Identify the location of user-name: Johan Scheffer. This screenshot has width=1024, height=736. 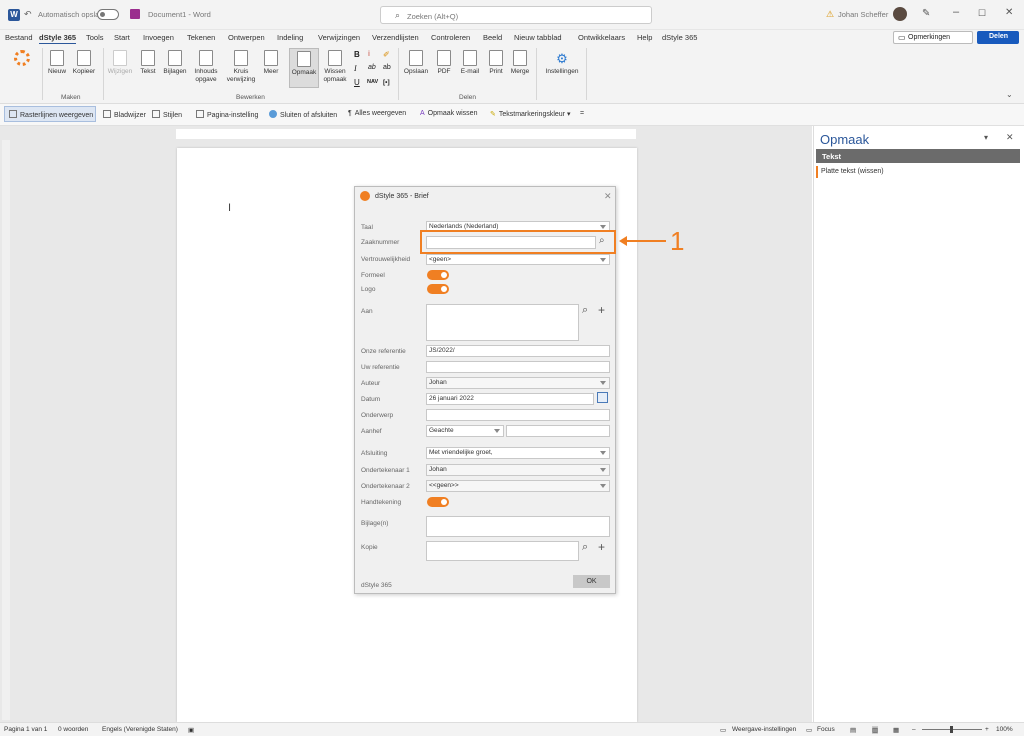
(863, 14).